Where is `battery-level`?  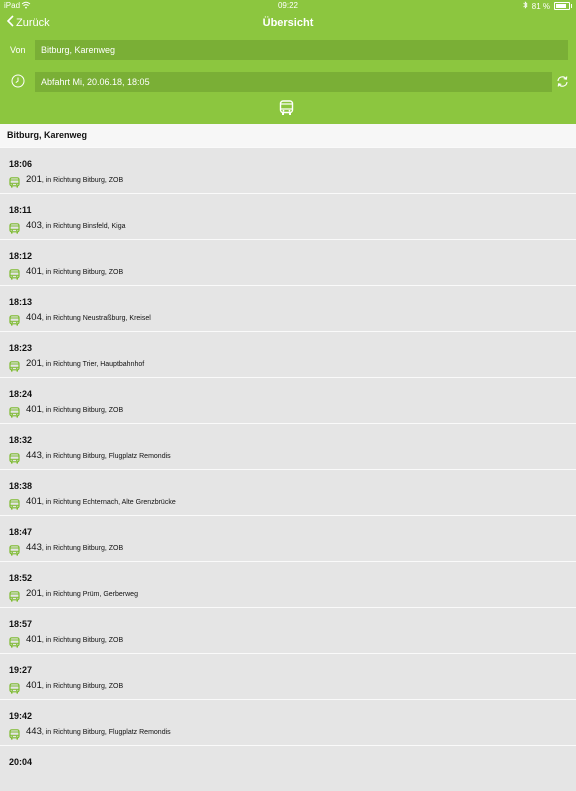 battery-level is located at coordinates (561, 6).